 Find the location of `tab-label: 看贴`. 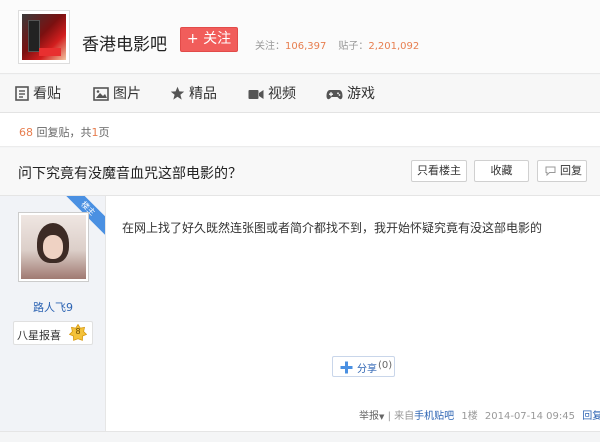

tab-label: 看贴 is located at coordinates (47, 94).